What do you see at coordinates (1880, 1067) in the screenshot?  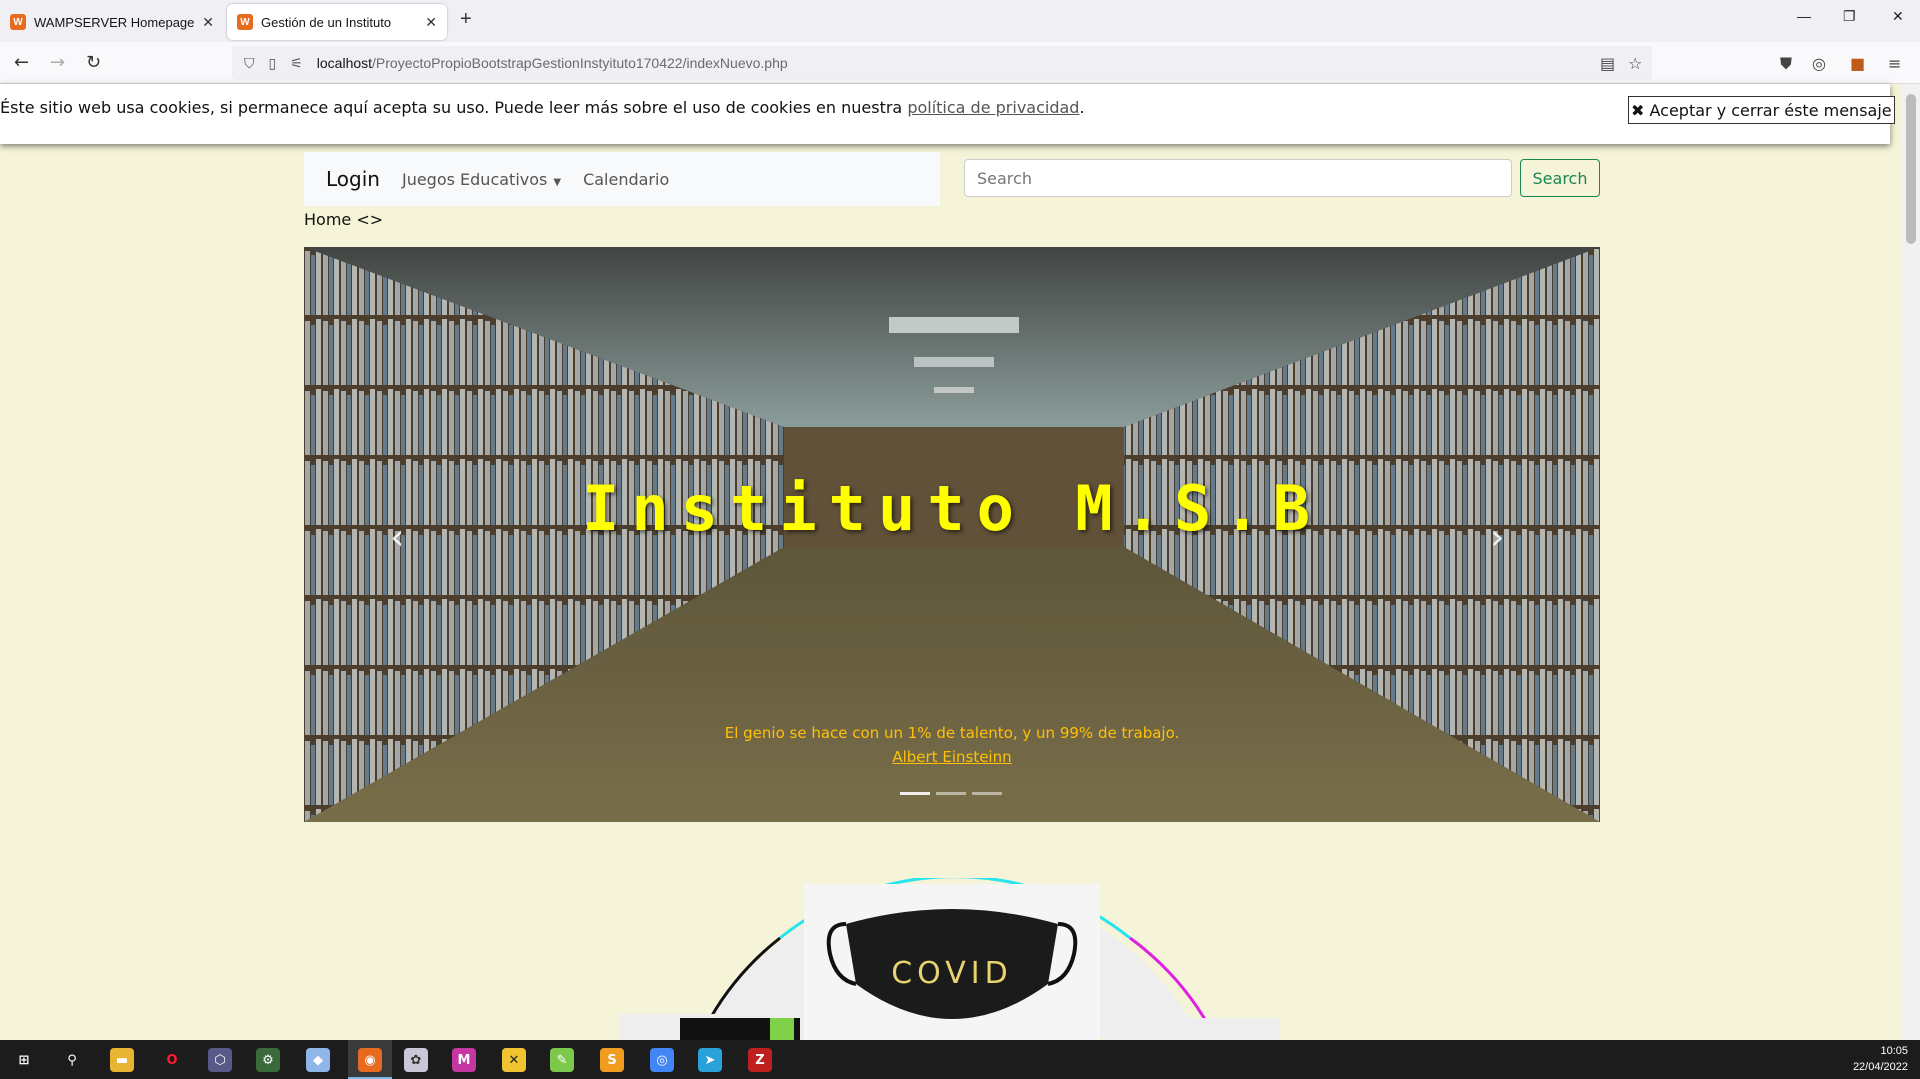 I see `clock-date: 22/04/2022` at bounding box center [1880, 1067].